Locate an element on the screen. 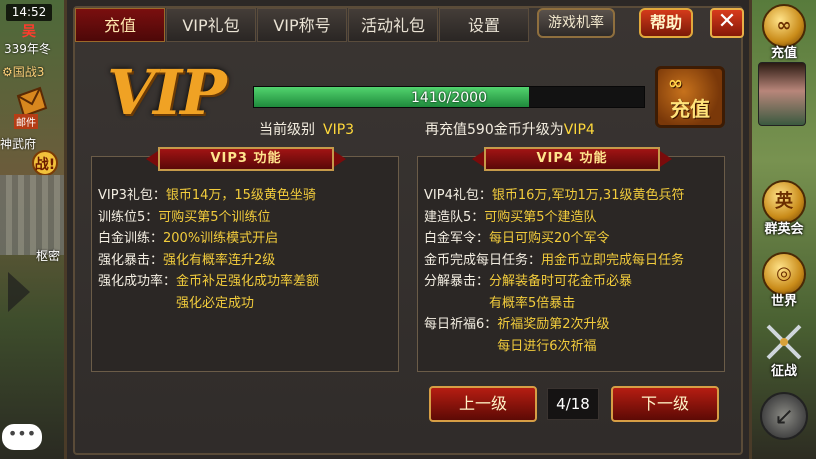  campaign-label: 征战 is located at coordinates (783, 371).